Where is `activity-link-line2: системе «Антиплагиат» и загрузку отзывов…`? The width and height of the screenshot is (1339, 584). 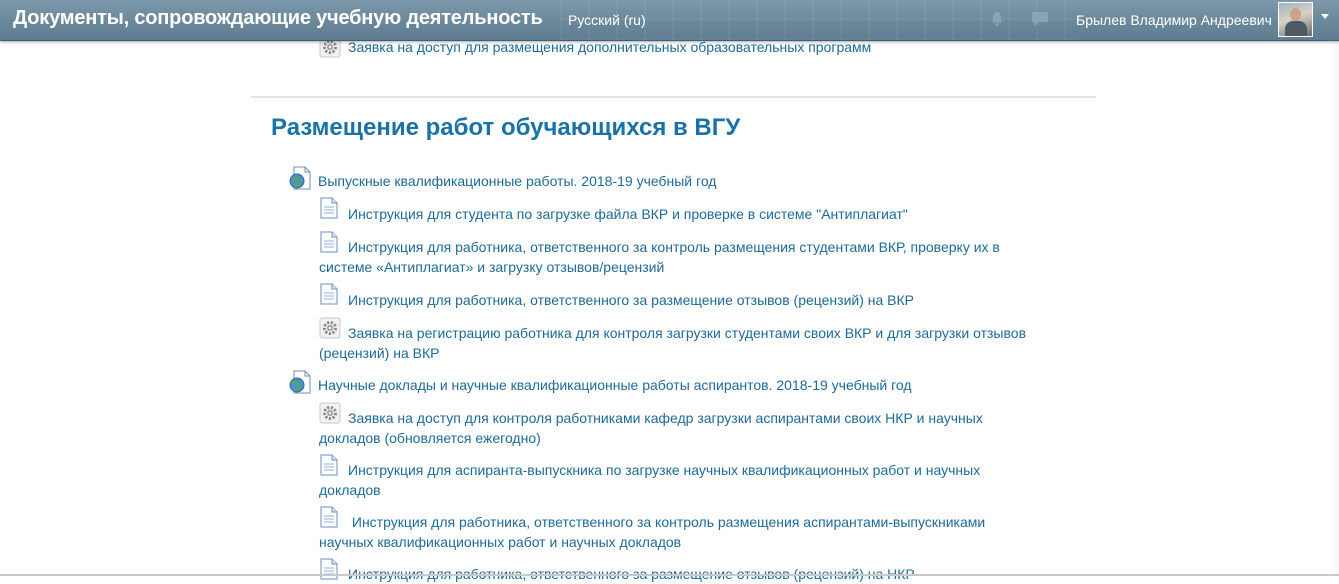 activity-link-line2: системе «Антиплагиат» и загрузку отзывов… is located at coordinates (491, 267).